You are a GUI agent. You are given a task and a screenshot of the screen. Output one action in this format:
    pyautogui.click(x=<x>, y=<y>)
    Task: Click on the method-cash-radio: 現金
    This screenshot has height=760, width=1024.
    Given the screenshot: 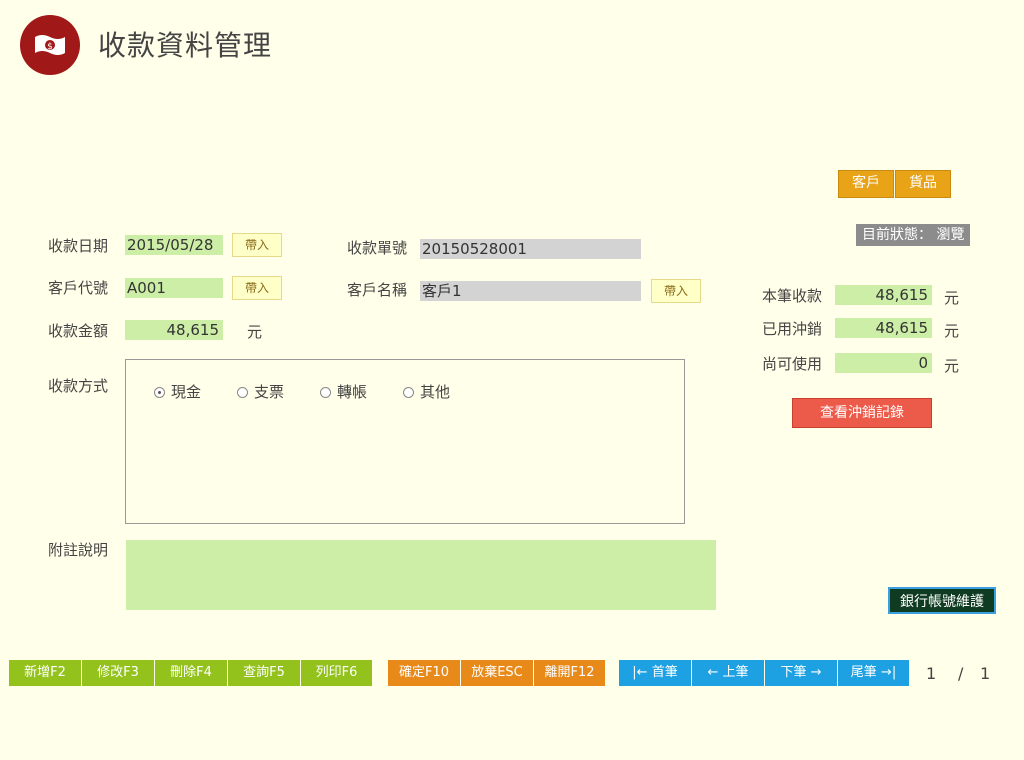 What is the action you would take?
    pyautogui.click(x=177, y=391)
    